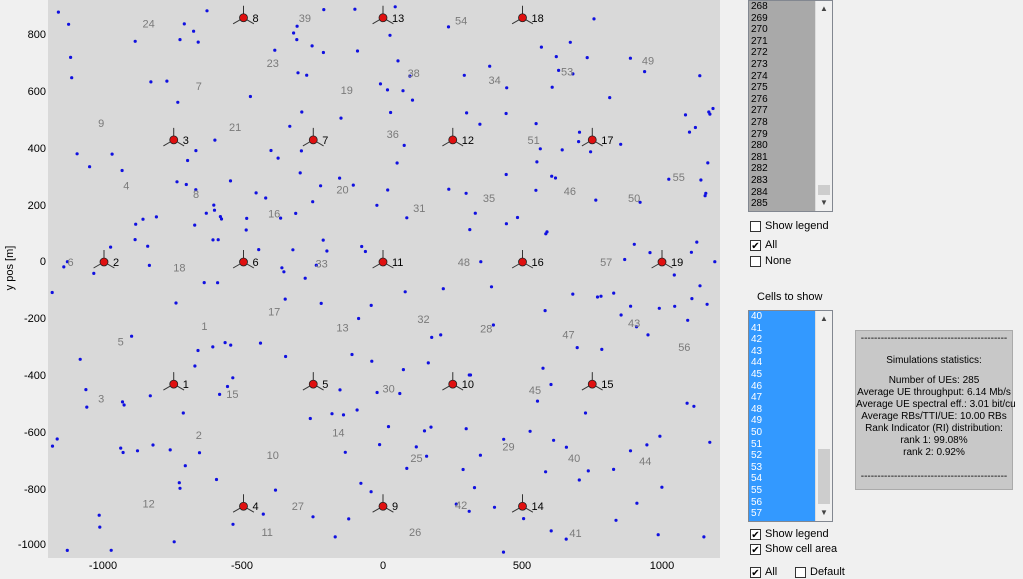 The width and height of the screenshot is (1023, 579). Describe the element at coordinates (763, 245) in the screenshot. I see `ue-all-checkbox: ✔All` at that location.